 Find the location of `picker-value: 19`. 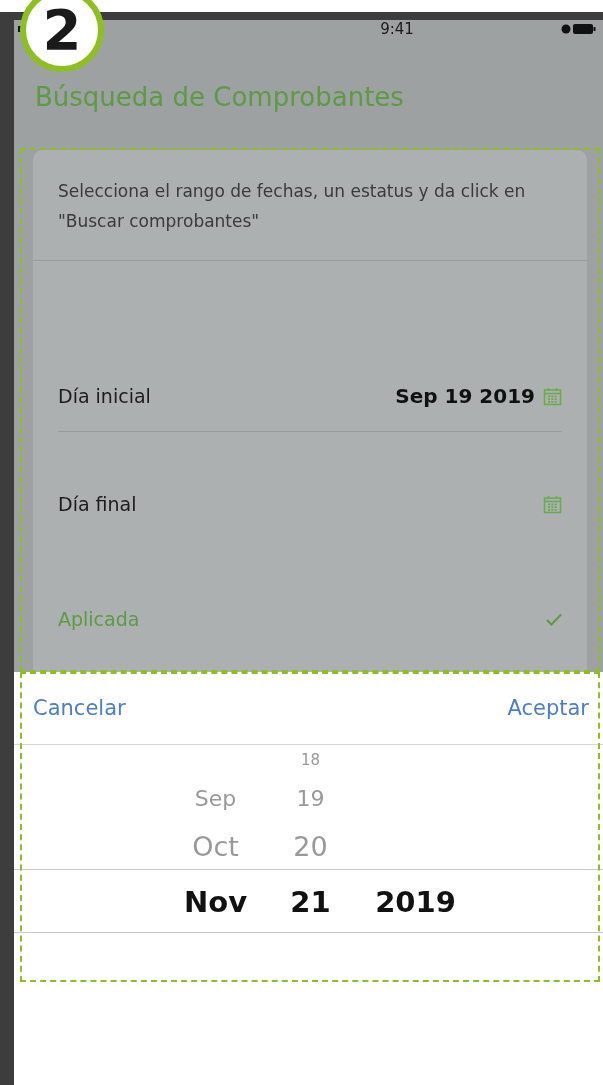

picker-value: 19 is located at coordinates (310, 799).